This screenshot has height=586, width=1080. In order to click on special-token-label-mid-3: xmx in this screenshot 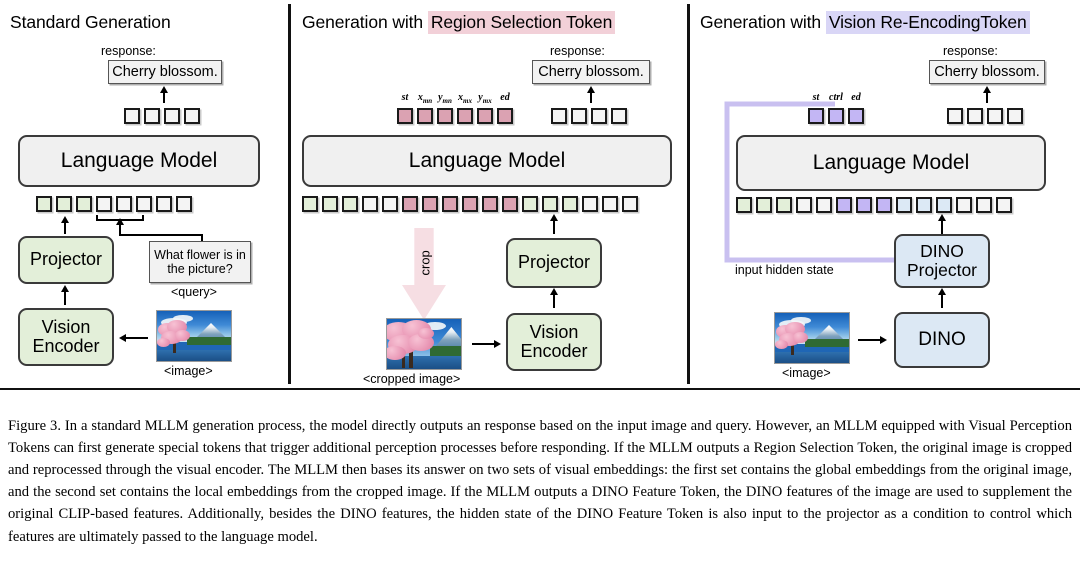, I will do `click(465, 98)`.